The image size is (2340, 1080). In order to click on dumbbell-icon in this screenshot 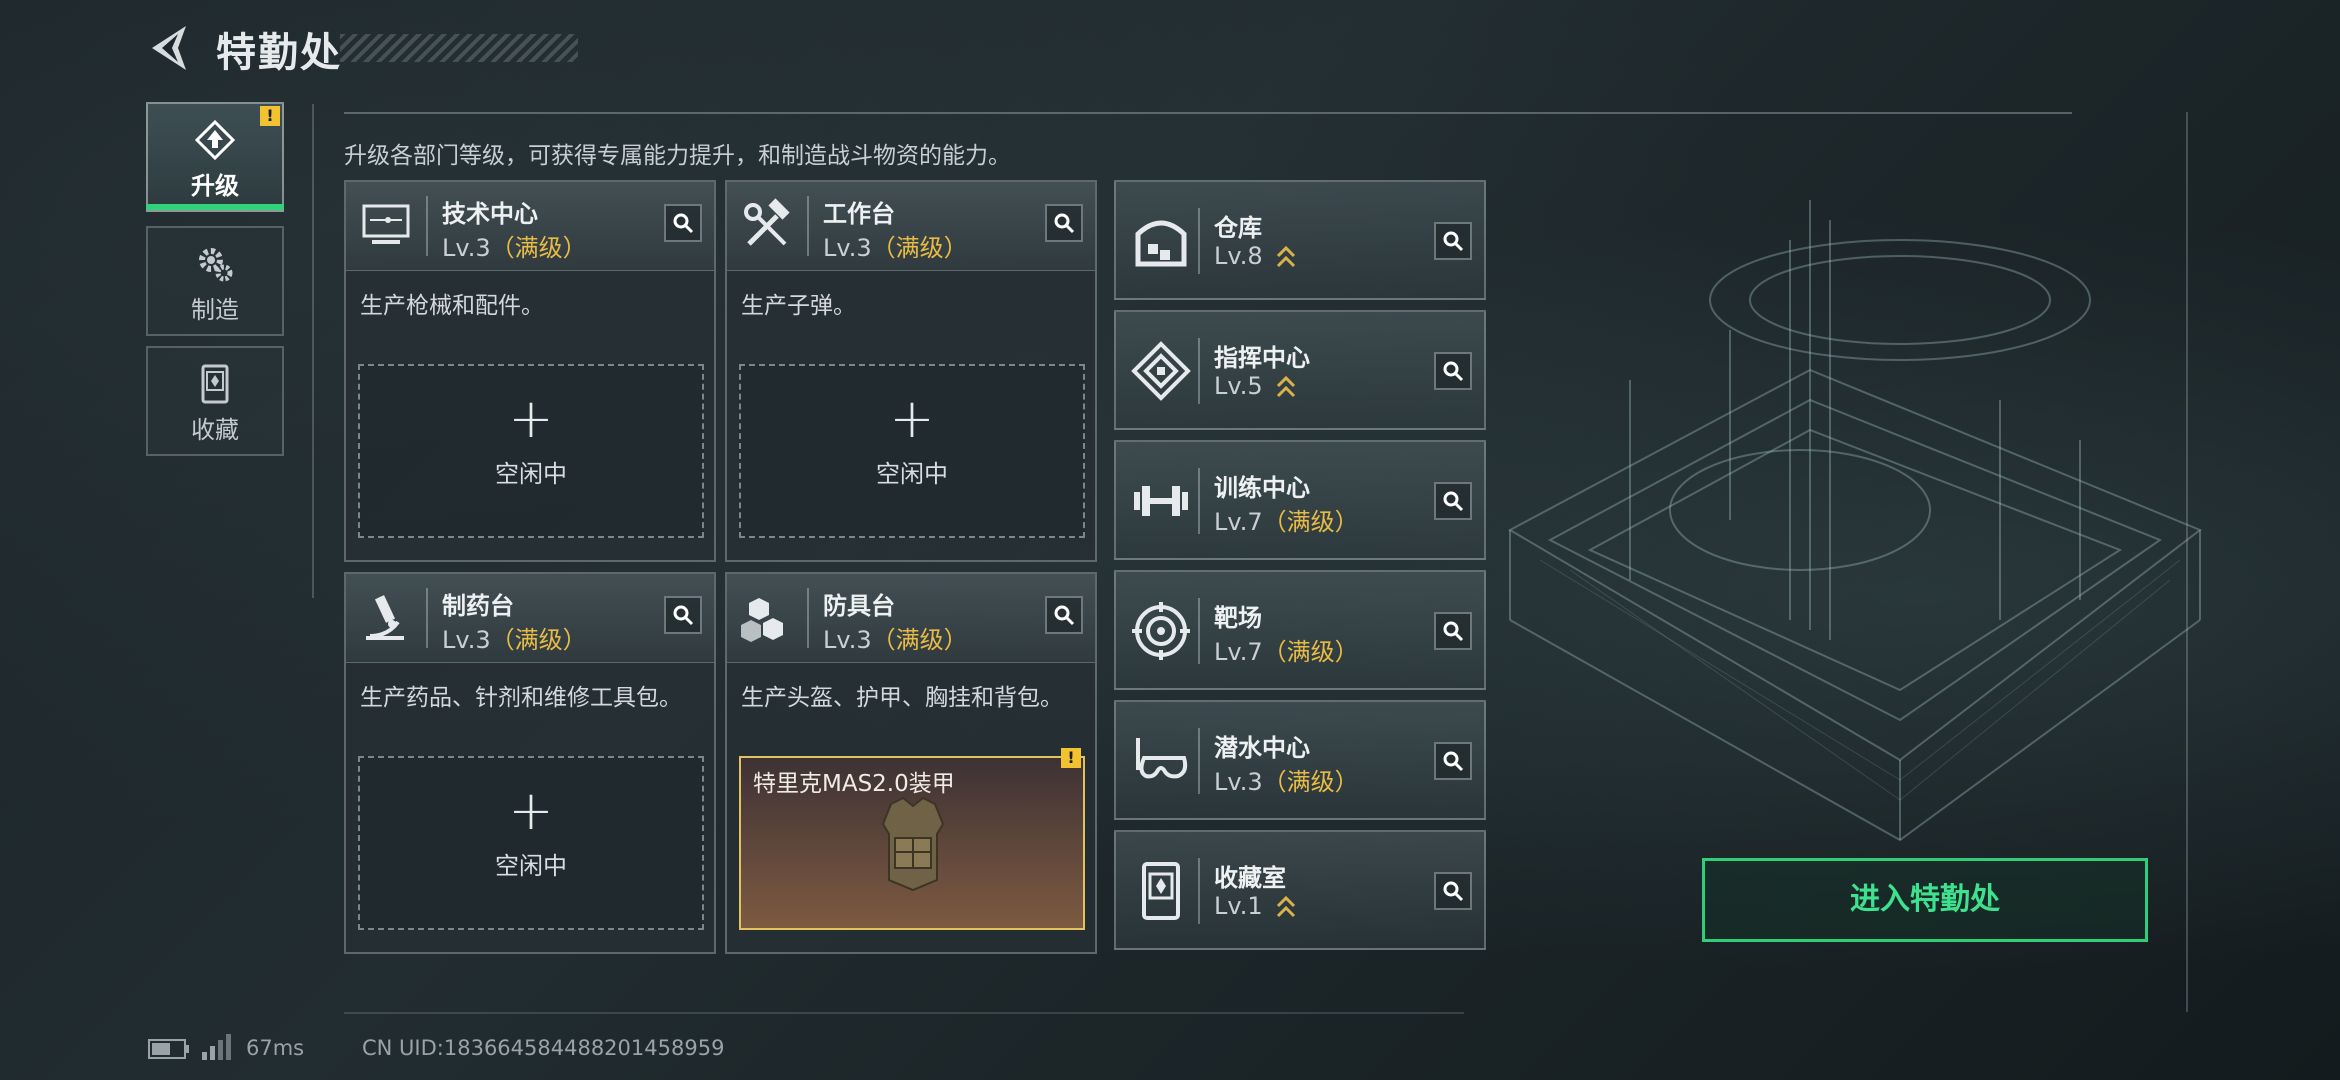, I will do `click(1161, 501)`.